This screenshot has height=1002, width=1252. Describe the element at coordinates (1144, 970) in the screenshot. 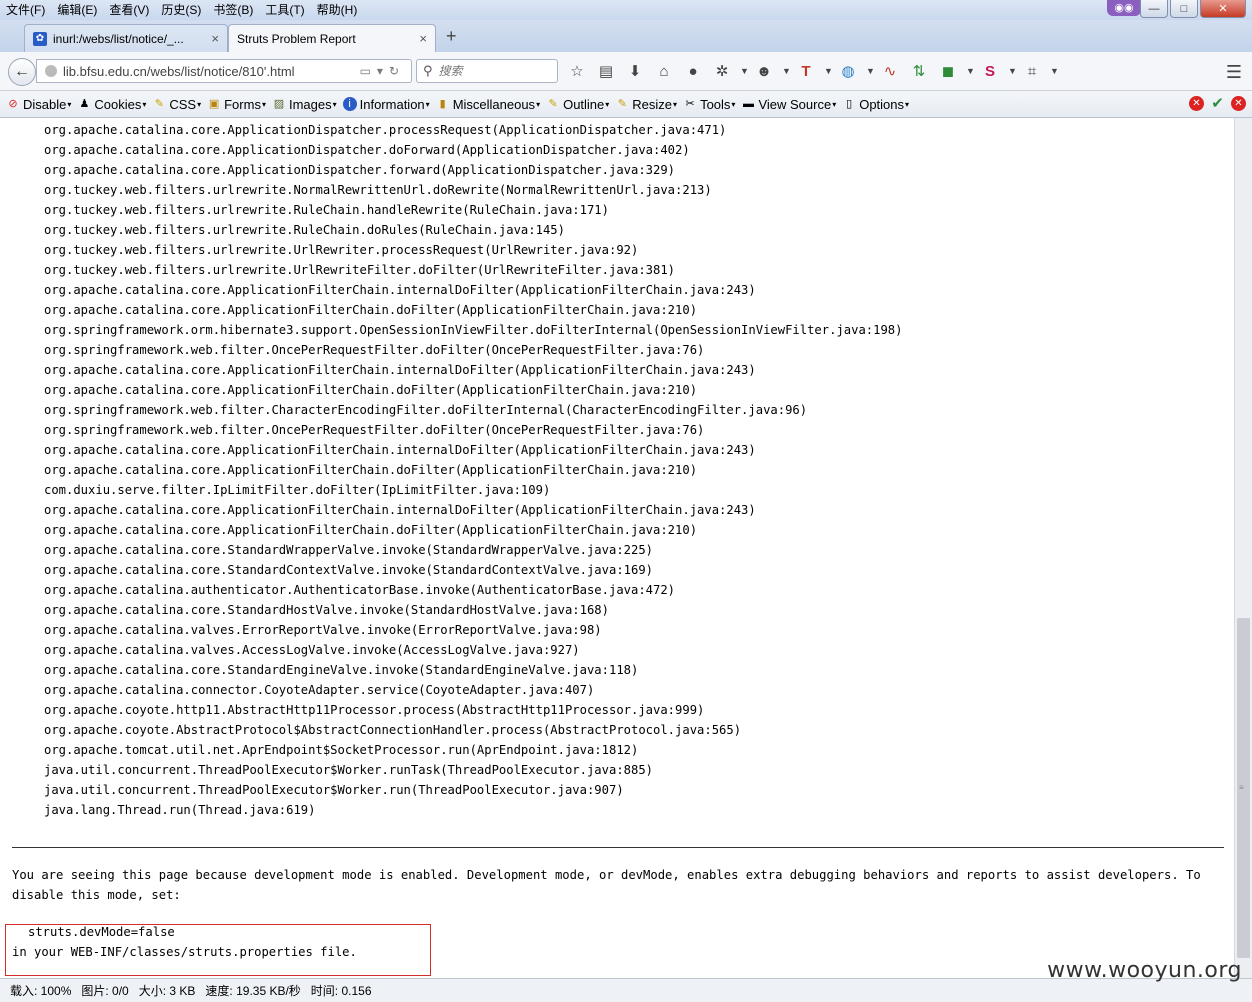

I see `watermark: www.wooyun.org` at that location.